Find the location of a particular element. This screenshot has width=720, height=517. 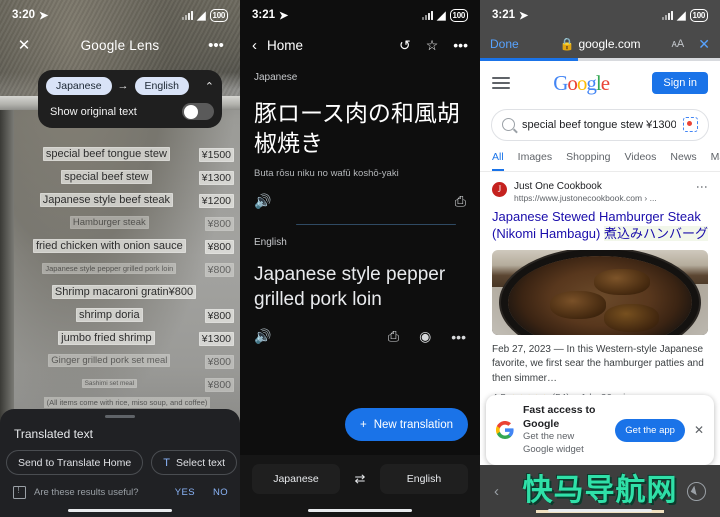

tab-shopping: Shopping is located at coordinates (588, 161).